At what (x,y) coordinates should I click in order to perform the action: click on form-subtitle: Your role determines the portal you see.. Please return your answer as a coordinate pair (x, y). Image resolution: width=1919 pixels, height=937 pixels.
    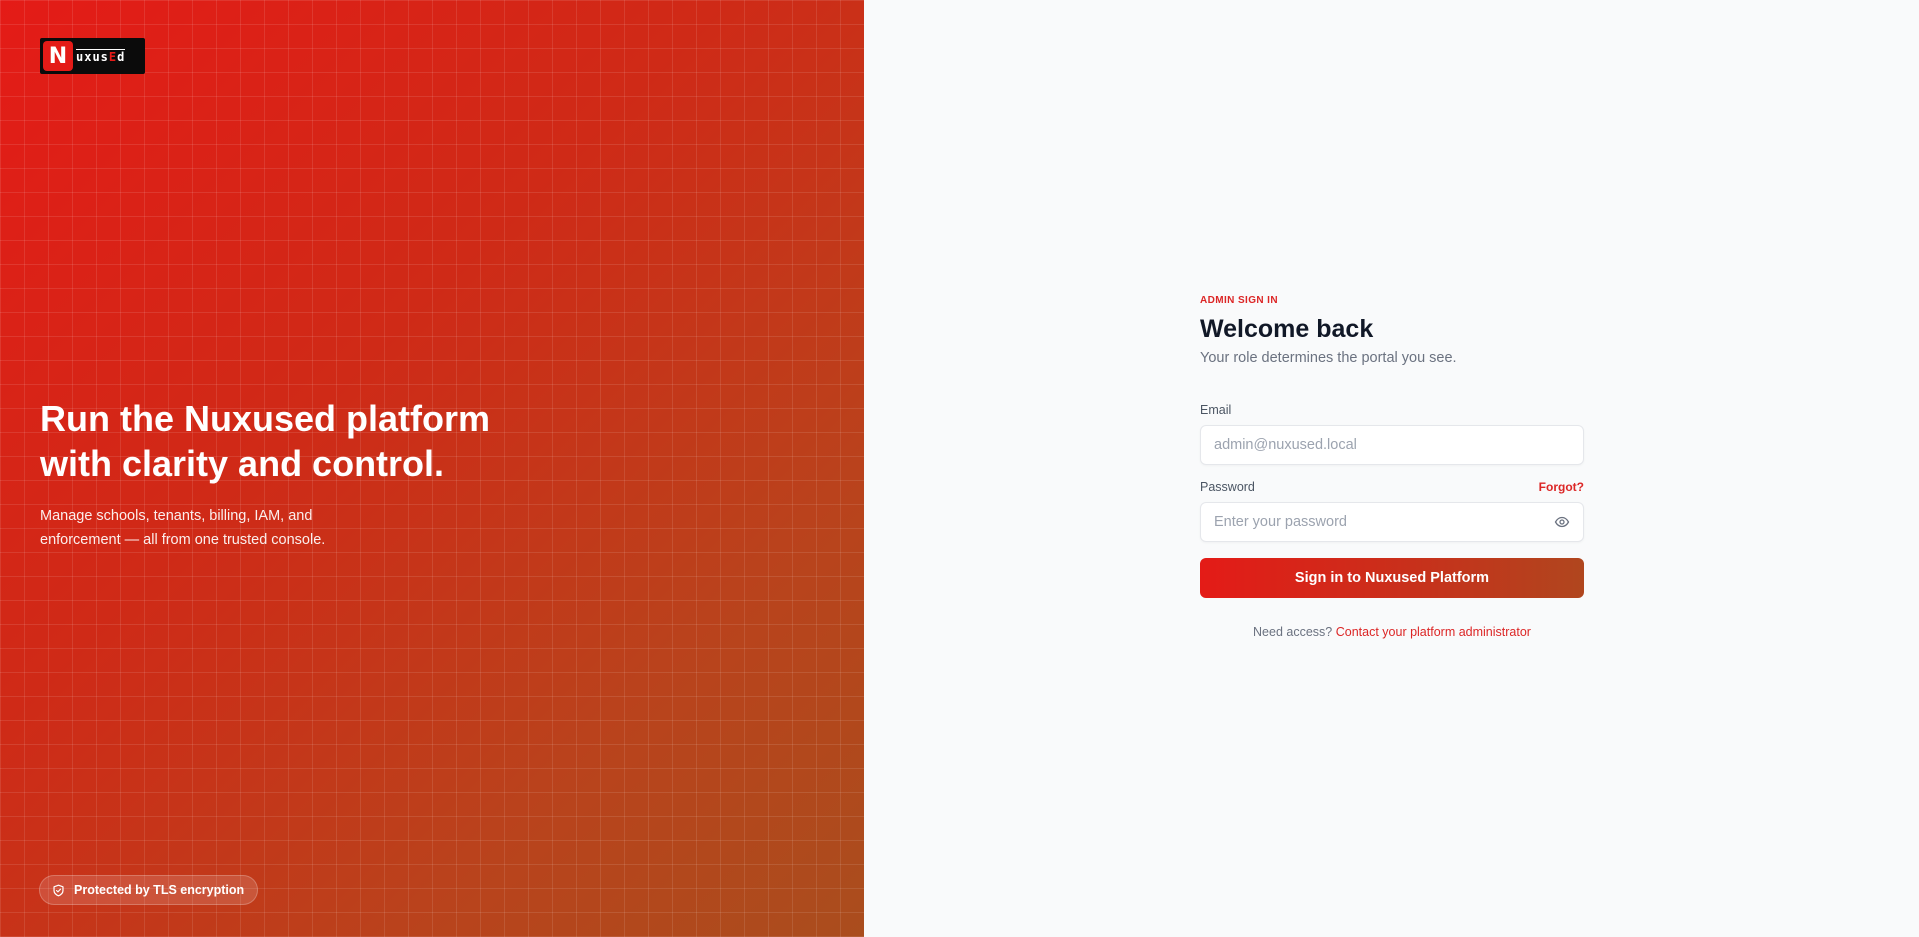
    Looking at the image, I should click on (1328, 358).